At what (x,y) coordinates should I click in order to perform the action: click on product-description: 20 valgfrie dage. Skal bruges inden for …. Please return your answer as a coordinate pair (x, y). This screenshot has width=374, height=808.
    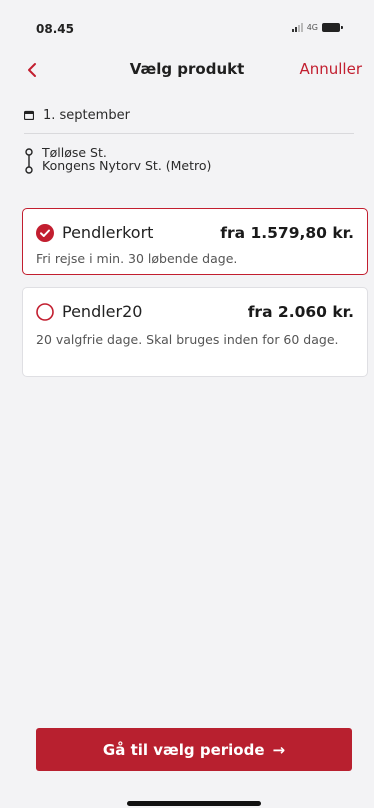
    Looking at the image, I should click on (187, 339).